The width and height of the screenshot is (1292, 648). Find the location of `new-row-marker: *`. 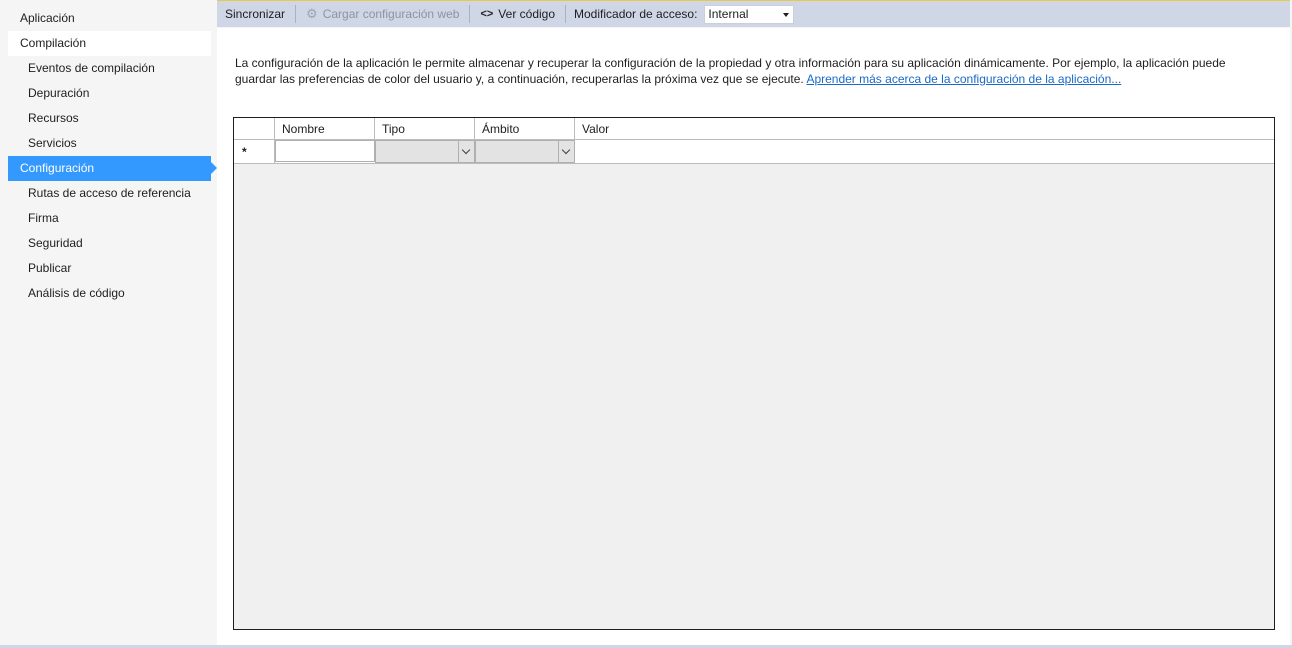

new-row-marker: * is located at coordinates (254, 151).